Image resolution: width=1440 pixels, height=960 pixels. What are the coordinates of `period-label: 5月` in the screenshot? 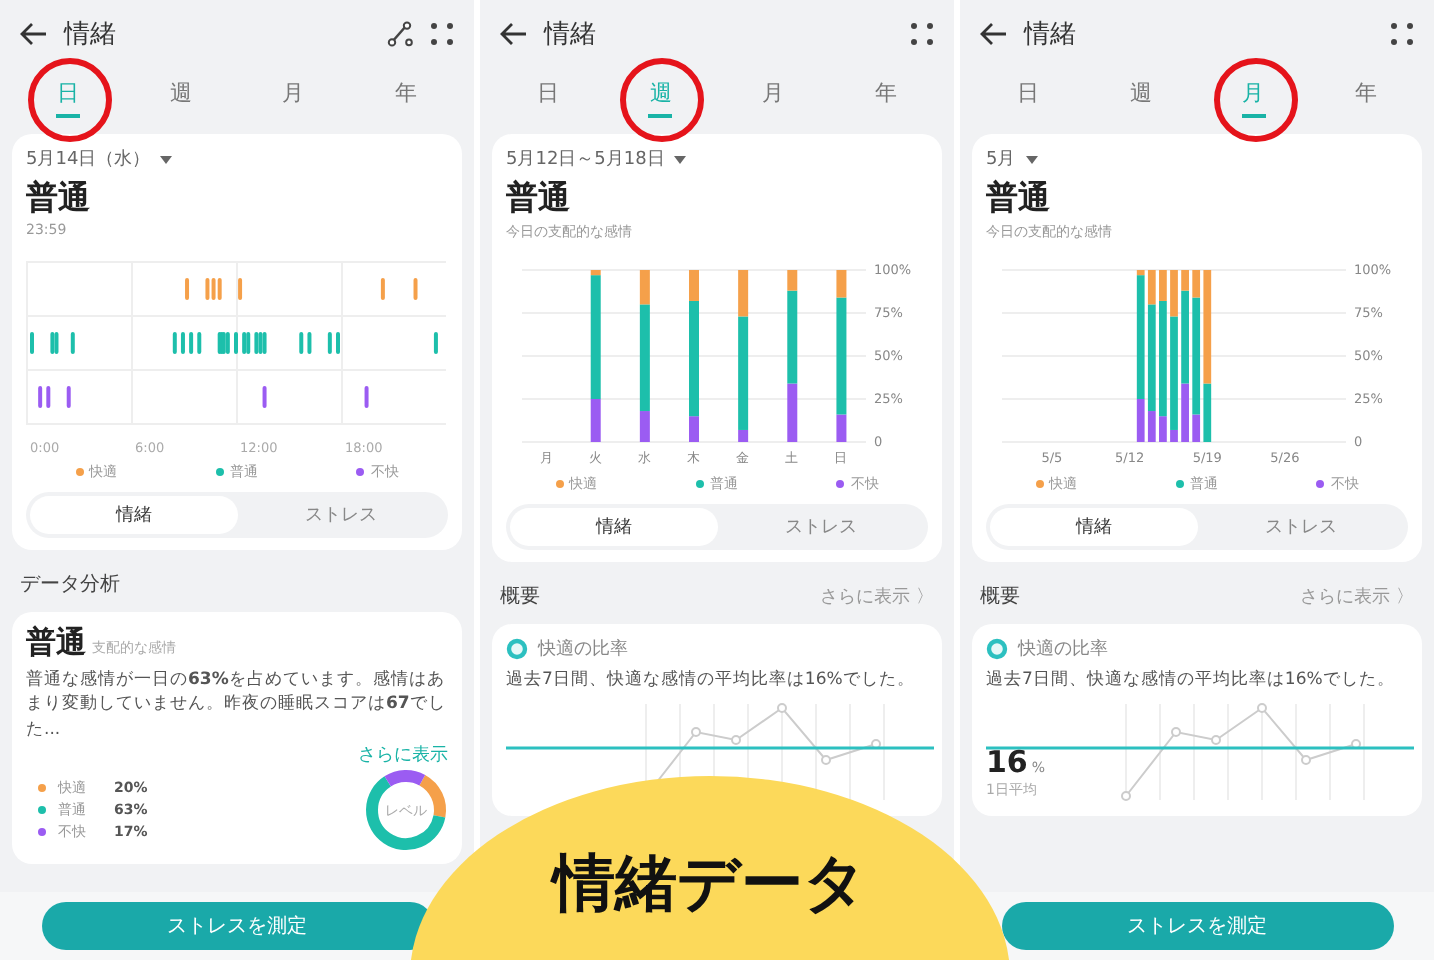 It's located at (1001, 159).